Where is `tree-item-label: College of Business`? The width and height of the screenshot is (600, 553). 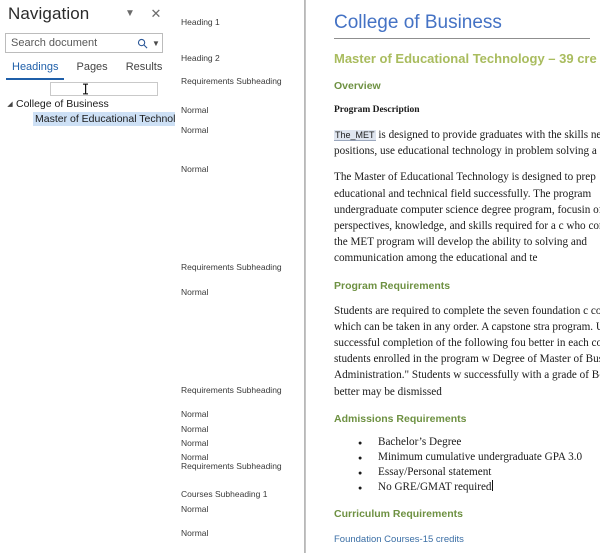
tree-item-label: College of Business is located at coordinates (62, 103).